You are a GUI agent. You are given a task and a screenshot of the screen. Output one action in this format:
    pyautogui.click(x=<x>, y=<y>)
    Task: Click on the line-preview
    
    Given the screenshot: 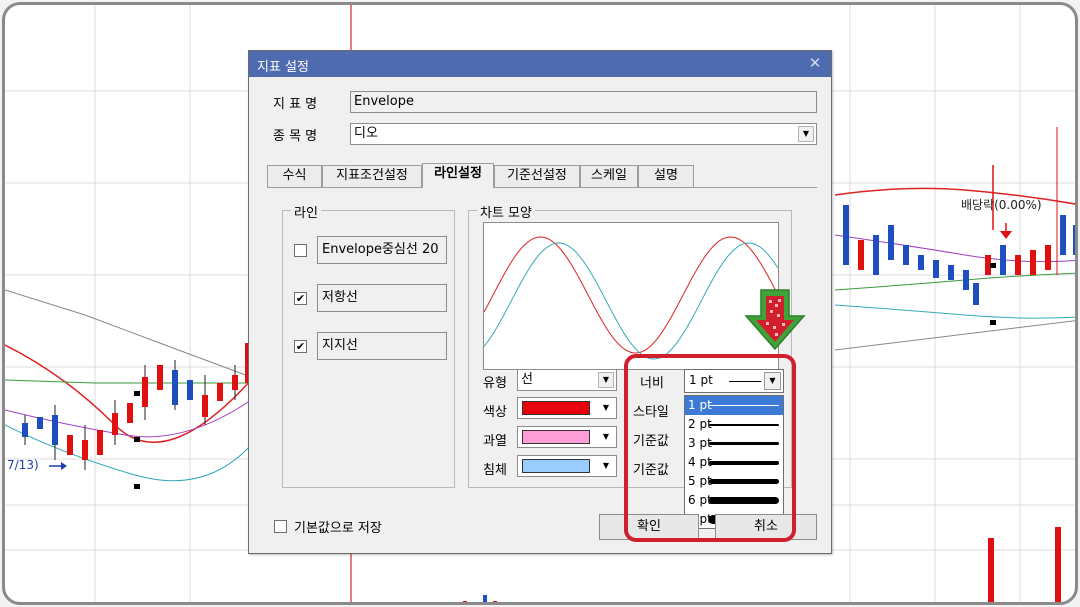 What is the action you would take?
    pyautogui.click(x=631, y=296)
    